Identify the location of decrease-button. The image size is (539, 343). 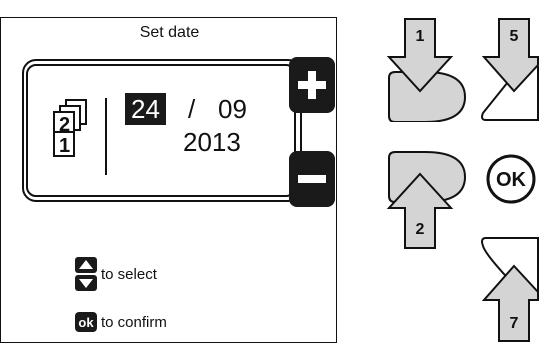
(312, 179).